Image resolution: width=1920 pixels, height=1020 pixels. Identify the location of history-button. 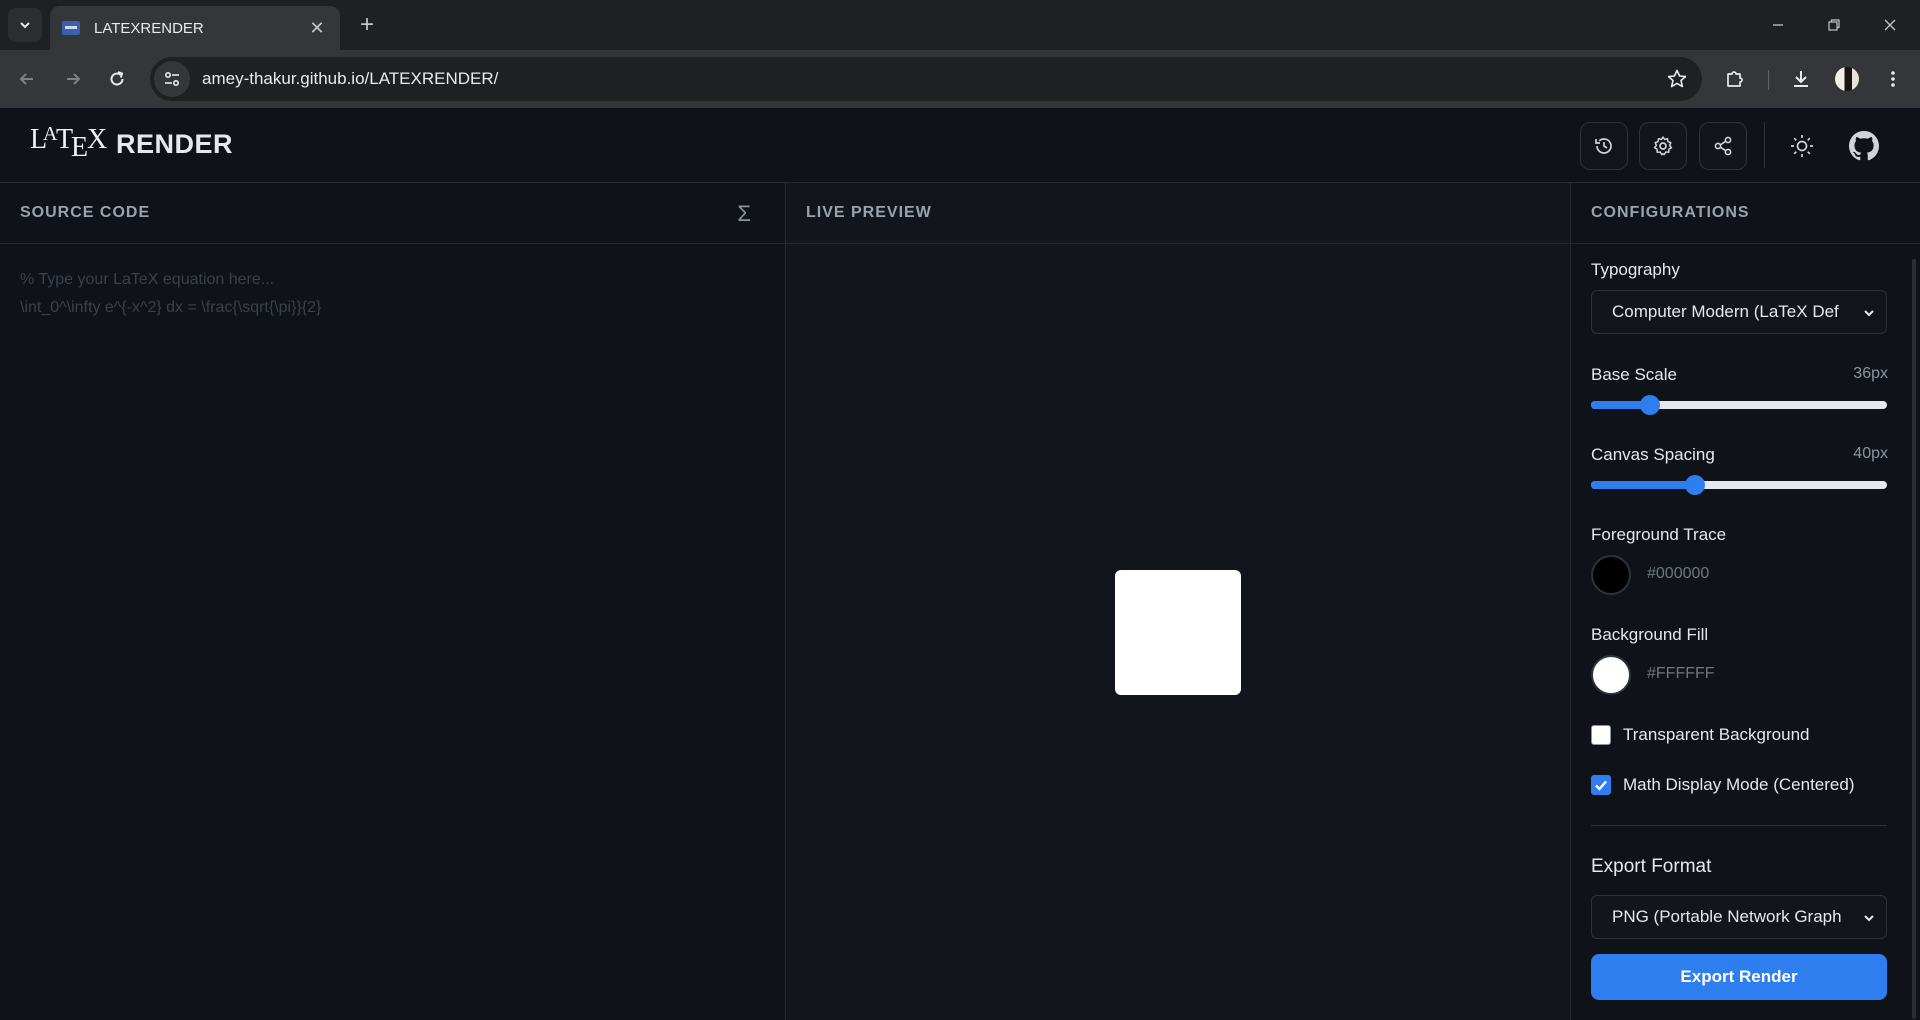
(1604, 146).